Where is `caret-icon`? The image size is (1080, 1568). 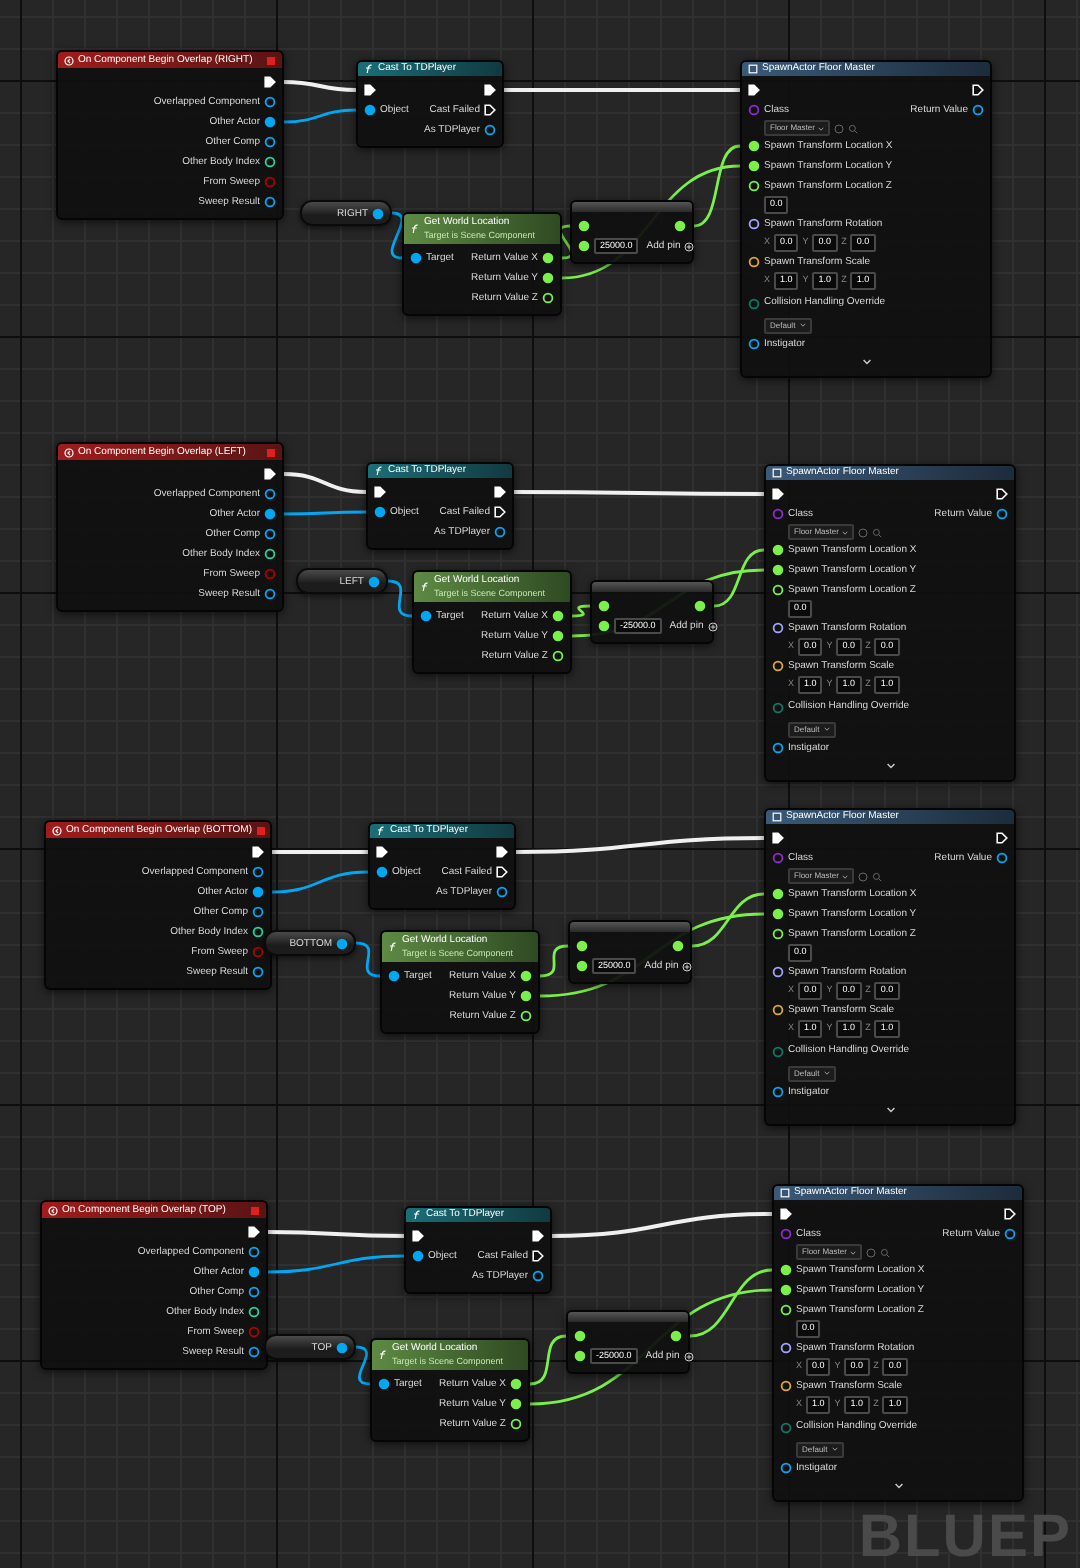 caret-icon is located at coordinates (821, 128).